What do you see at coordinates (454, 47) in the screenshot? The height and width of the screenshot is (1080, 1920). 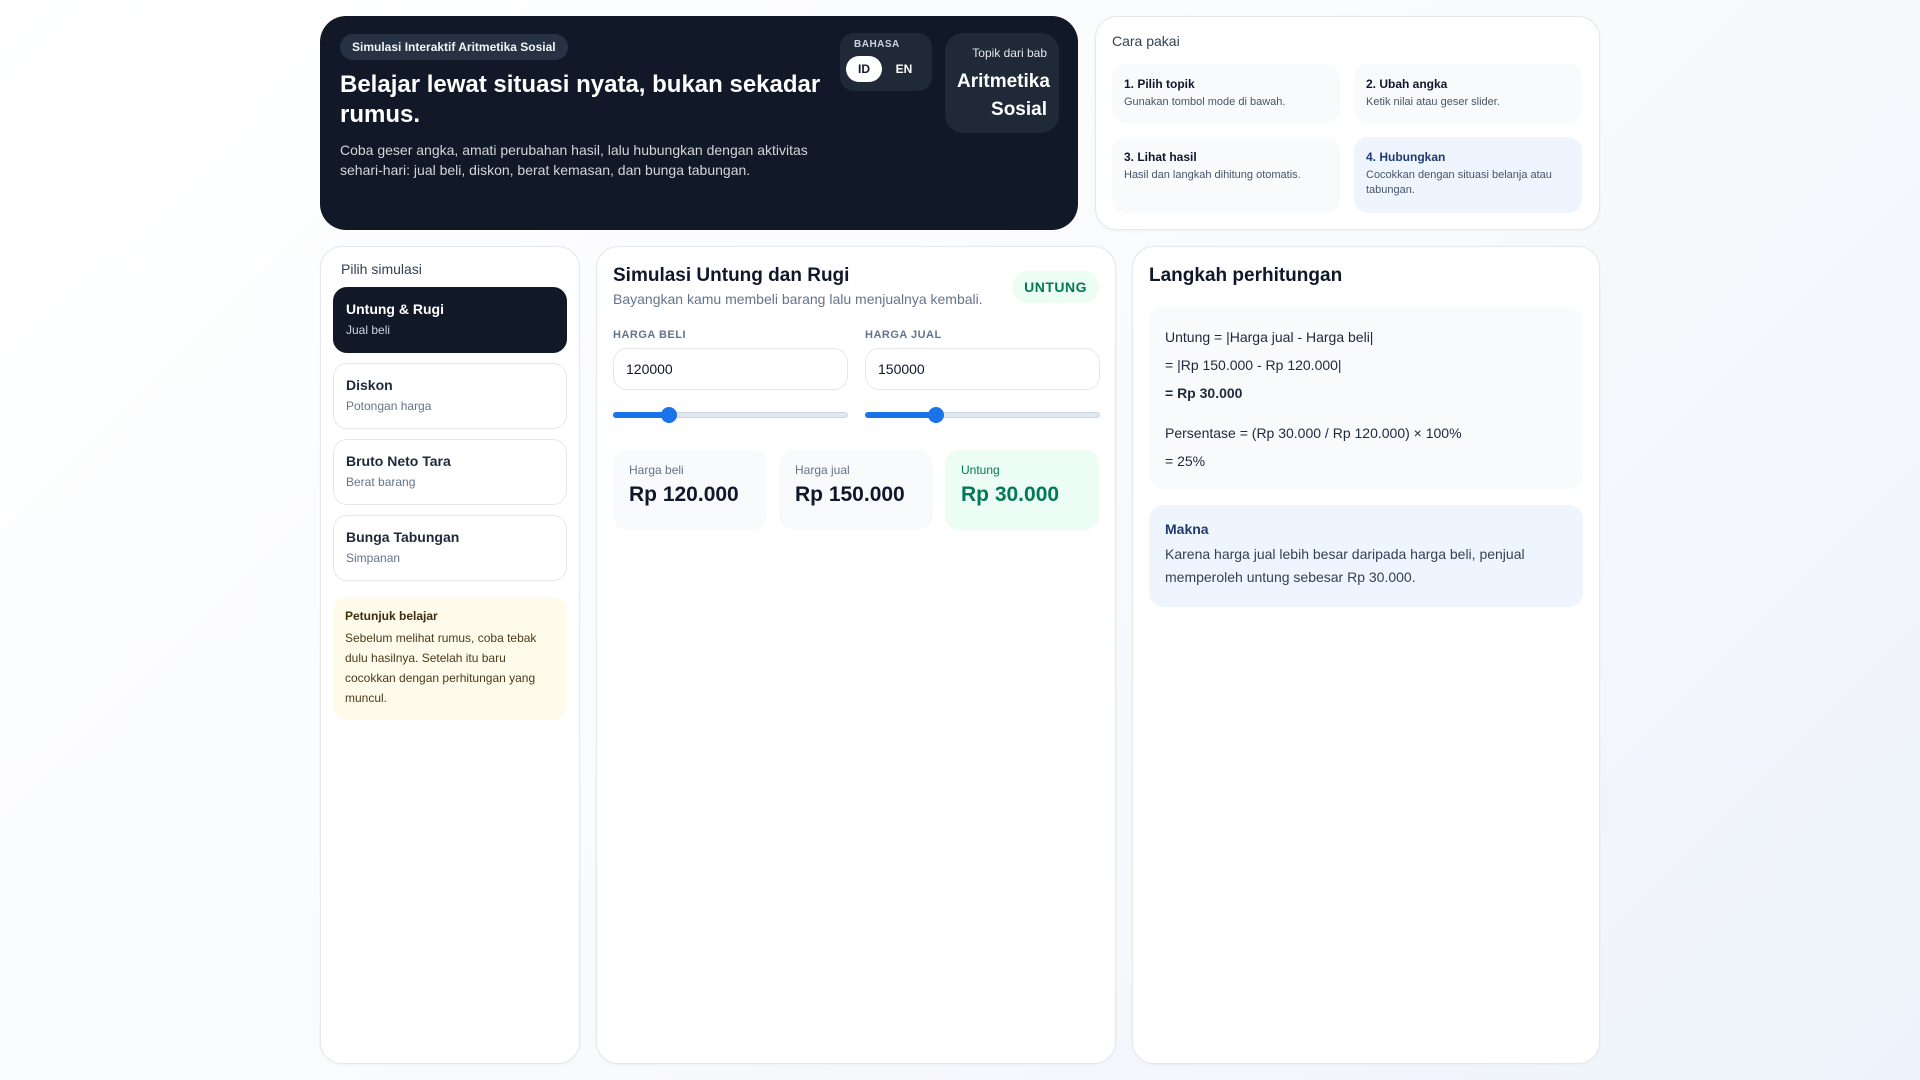 I see `hero-badge: Simulasi Interaktif Aritmetika Sosial` at bounding box center [454, 47].